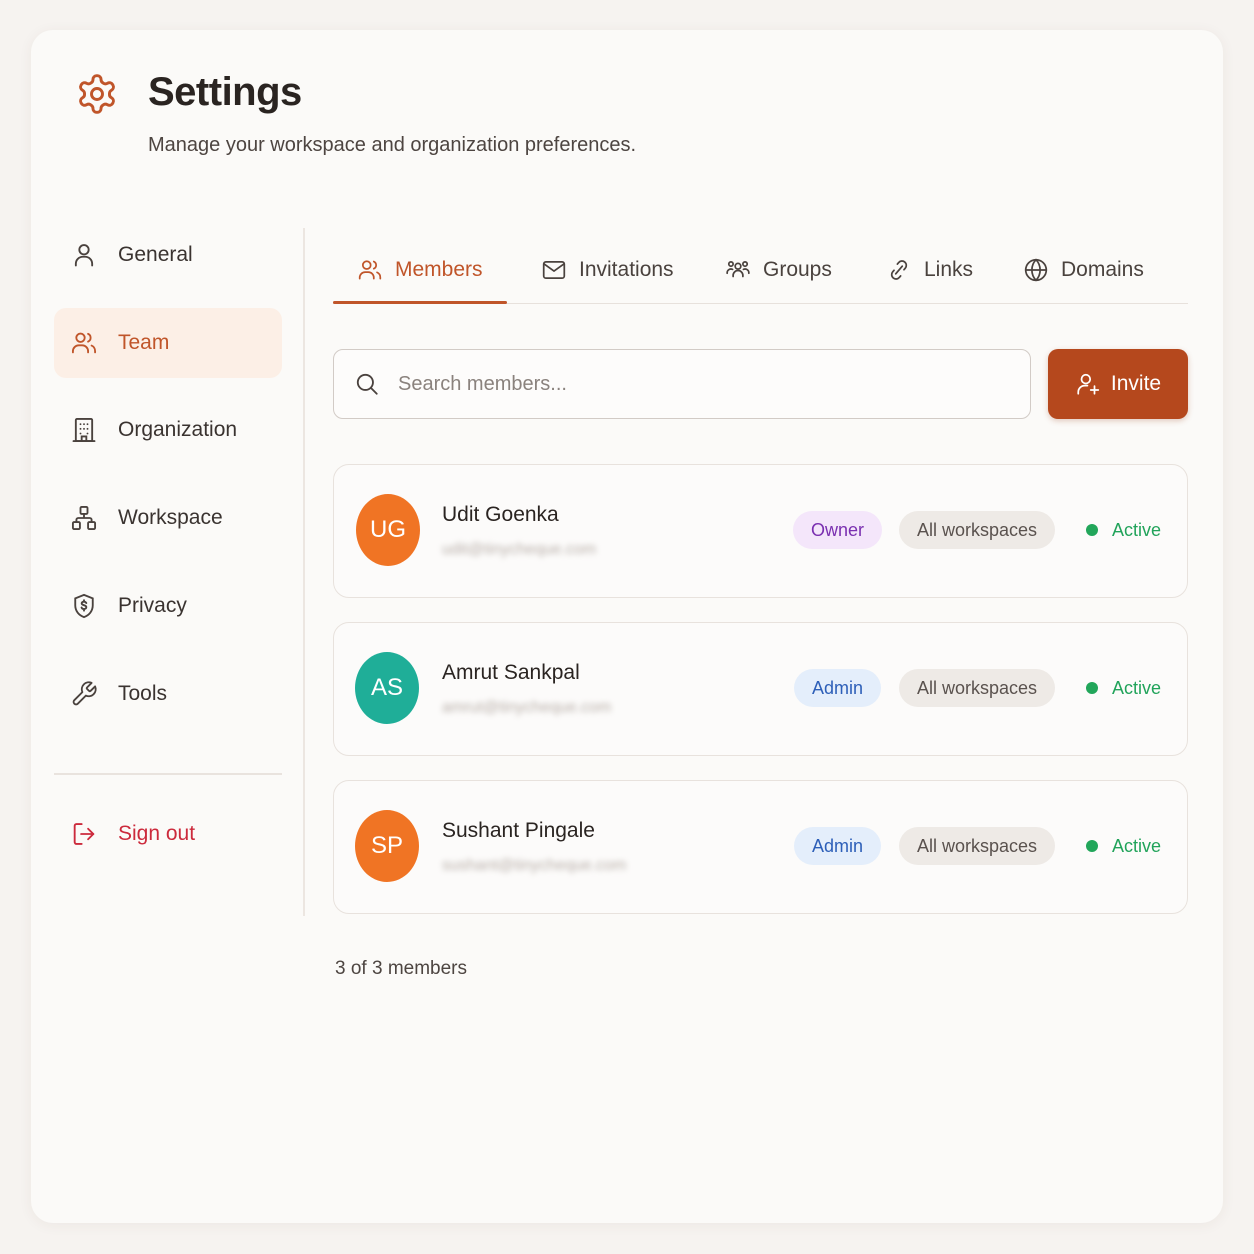 The height and width of the screenshot is (1254, 1254). What do you see at coordinates (838, 530) in the screenshot?
I see `role-badge: Owner` at bounding box center [838, 530].